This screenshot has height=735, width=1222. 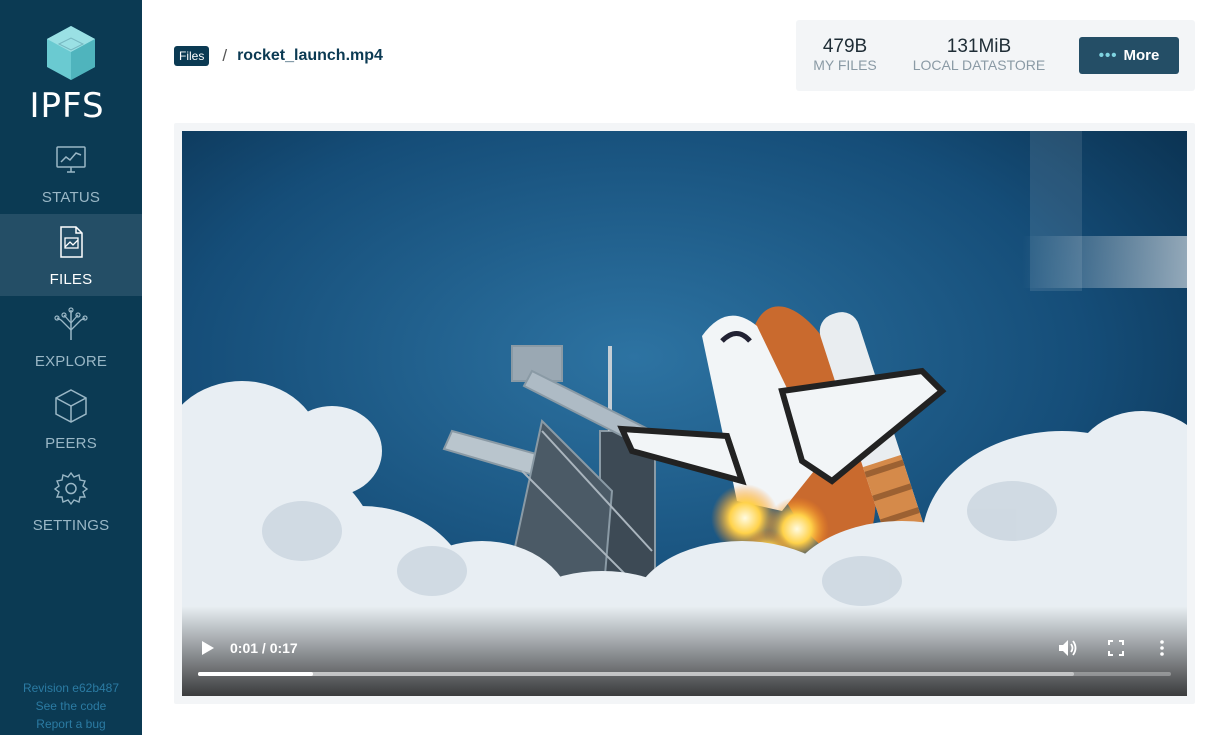 What do you see at coordinates (71, 53) in the screenshot?
I see `cube-icon` at bounding box center [71, 53].